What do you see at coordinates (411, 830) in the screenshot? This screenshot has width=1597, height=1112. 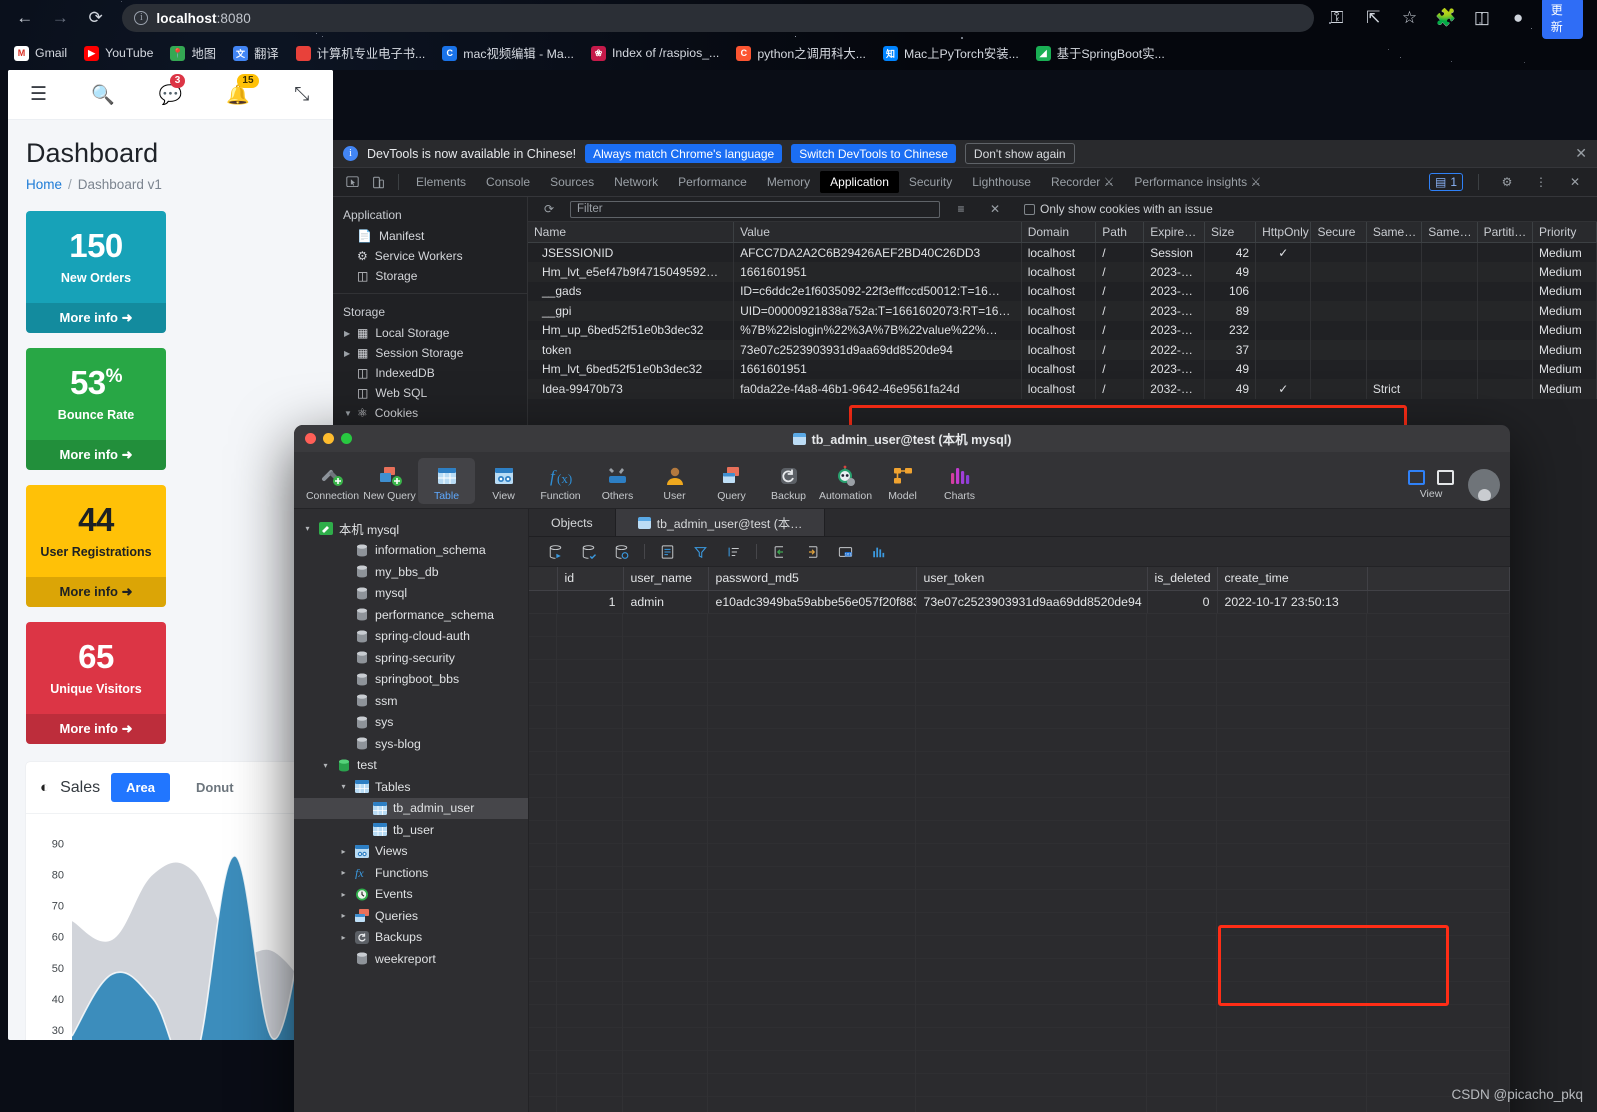 I see `tree-item-tb-user: tb_user` at bounding box center [411, 830].